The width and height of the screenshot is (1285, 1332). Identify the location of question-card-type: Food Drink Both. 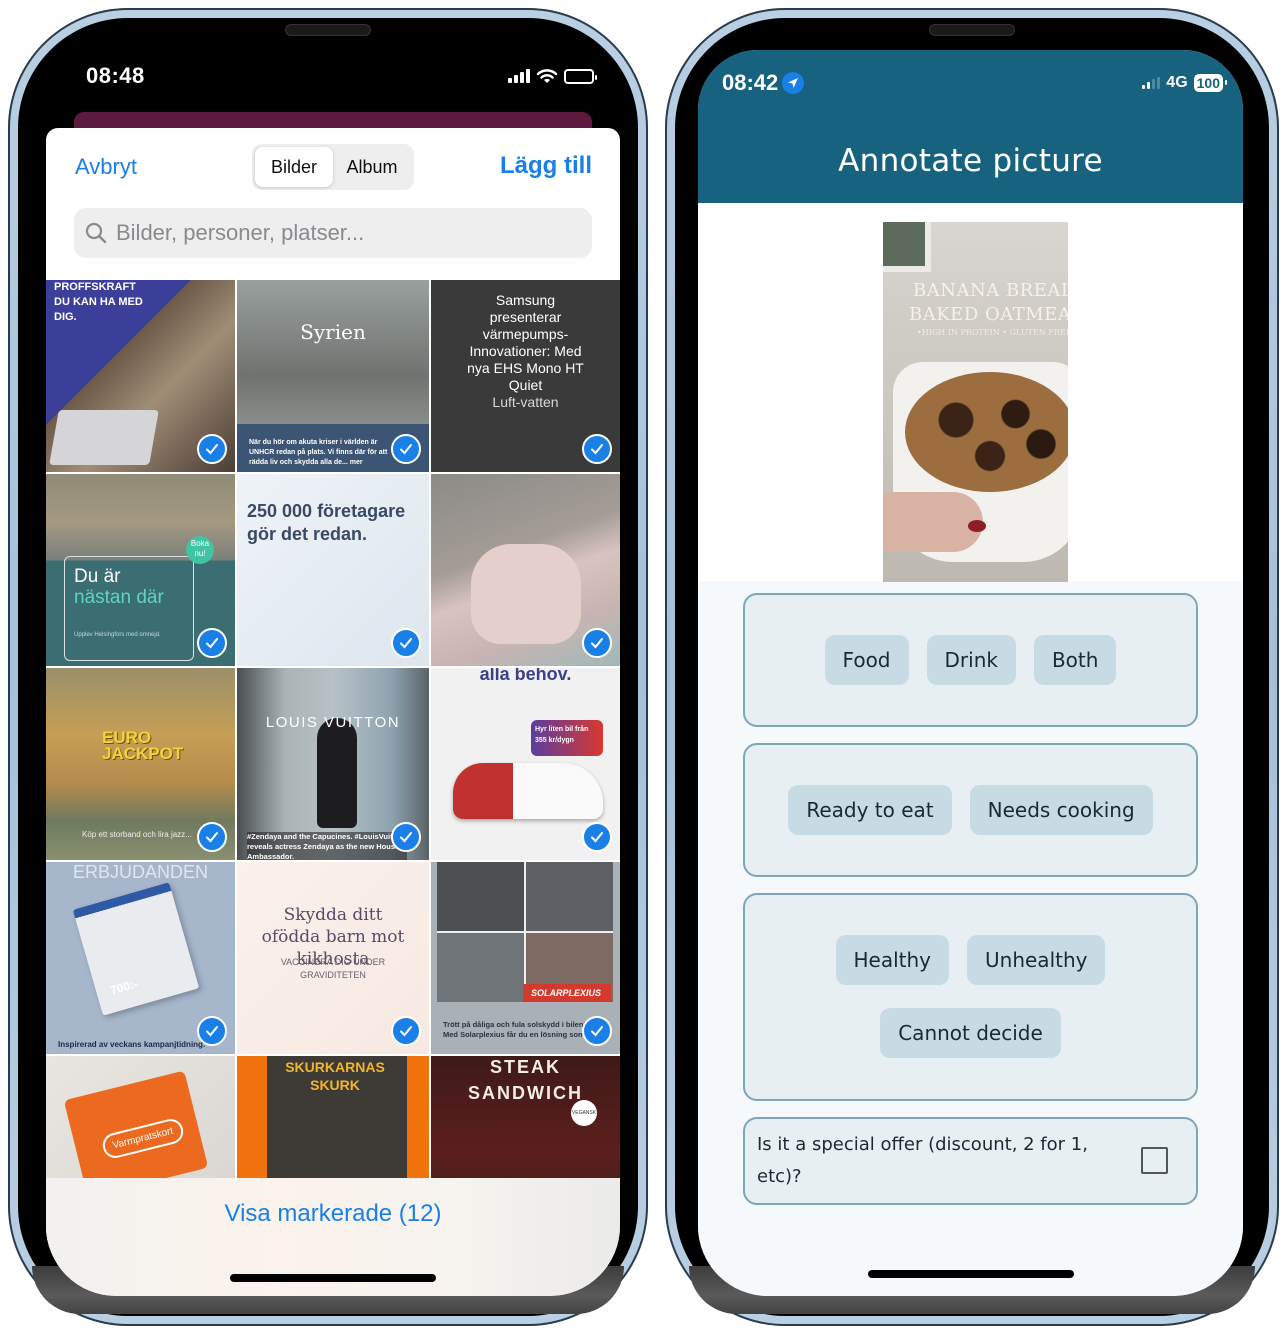
(970, 660).